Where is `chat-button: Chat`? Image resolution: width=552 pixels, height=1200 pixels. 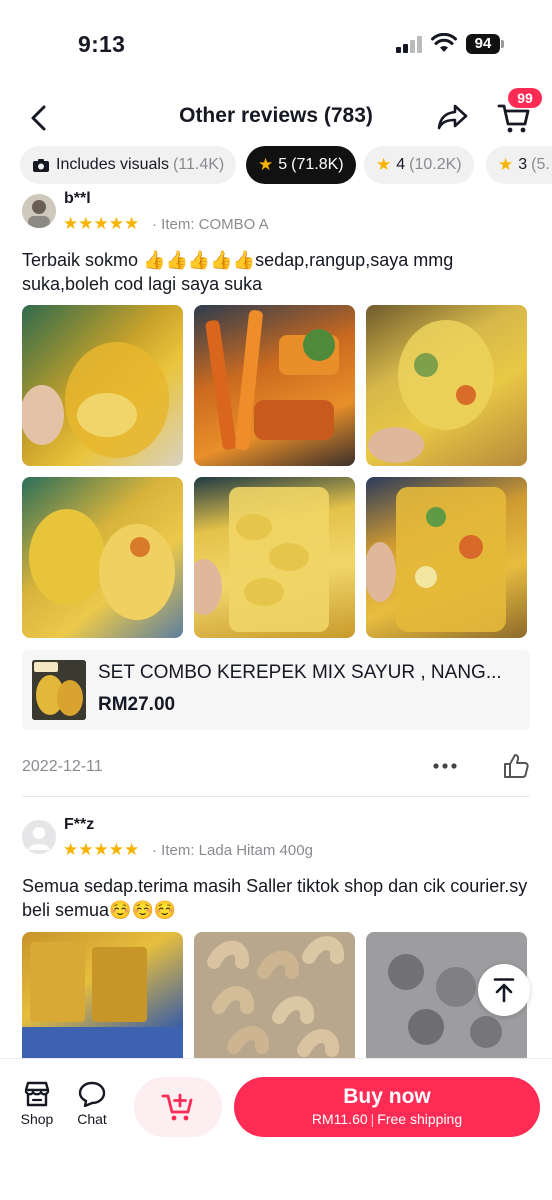 chat-button: Chat is located at coordinates (92, 1104).